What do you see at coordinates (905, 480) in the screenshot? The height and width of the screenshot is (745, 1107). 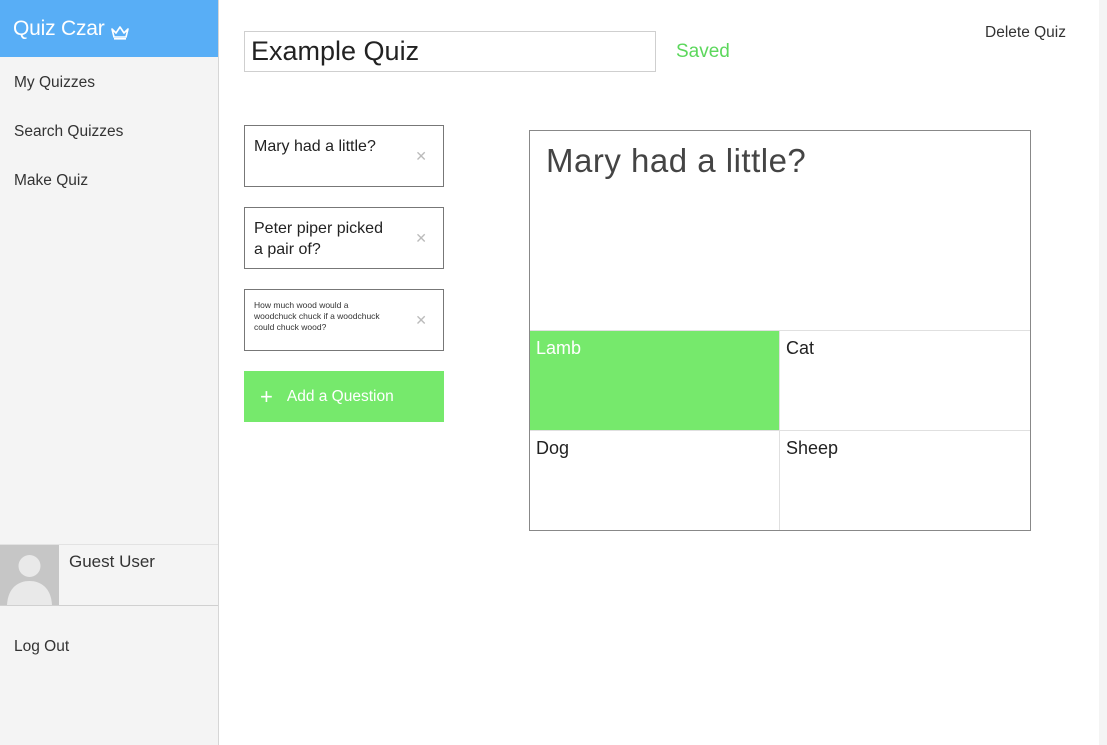 I see `answer-option: Sheep` at bounding box center [905, 480].